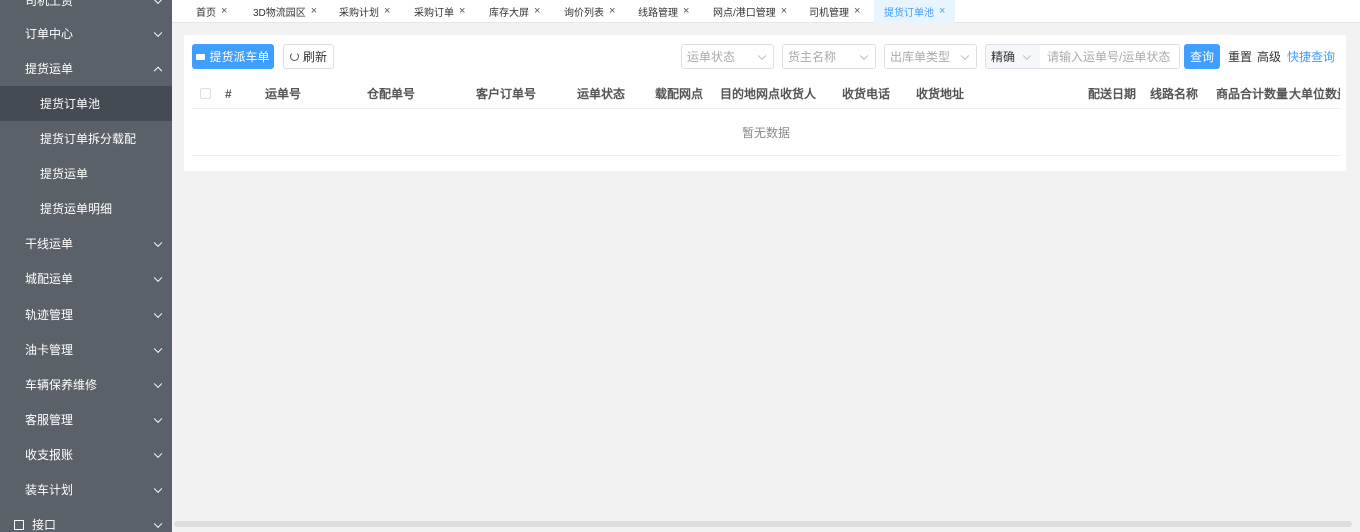  What do you see at coordinates (750, 94) in the screenshot?
I see `column-header: 目的地网点` at bounding box center [750, 94].